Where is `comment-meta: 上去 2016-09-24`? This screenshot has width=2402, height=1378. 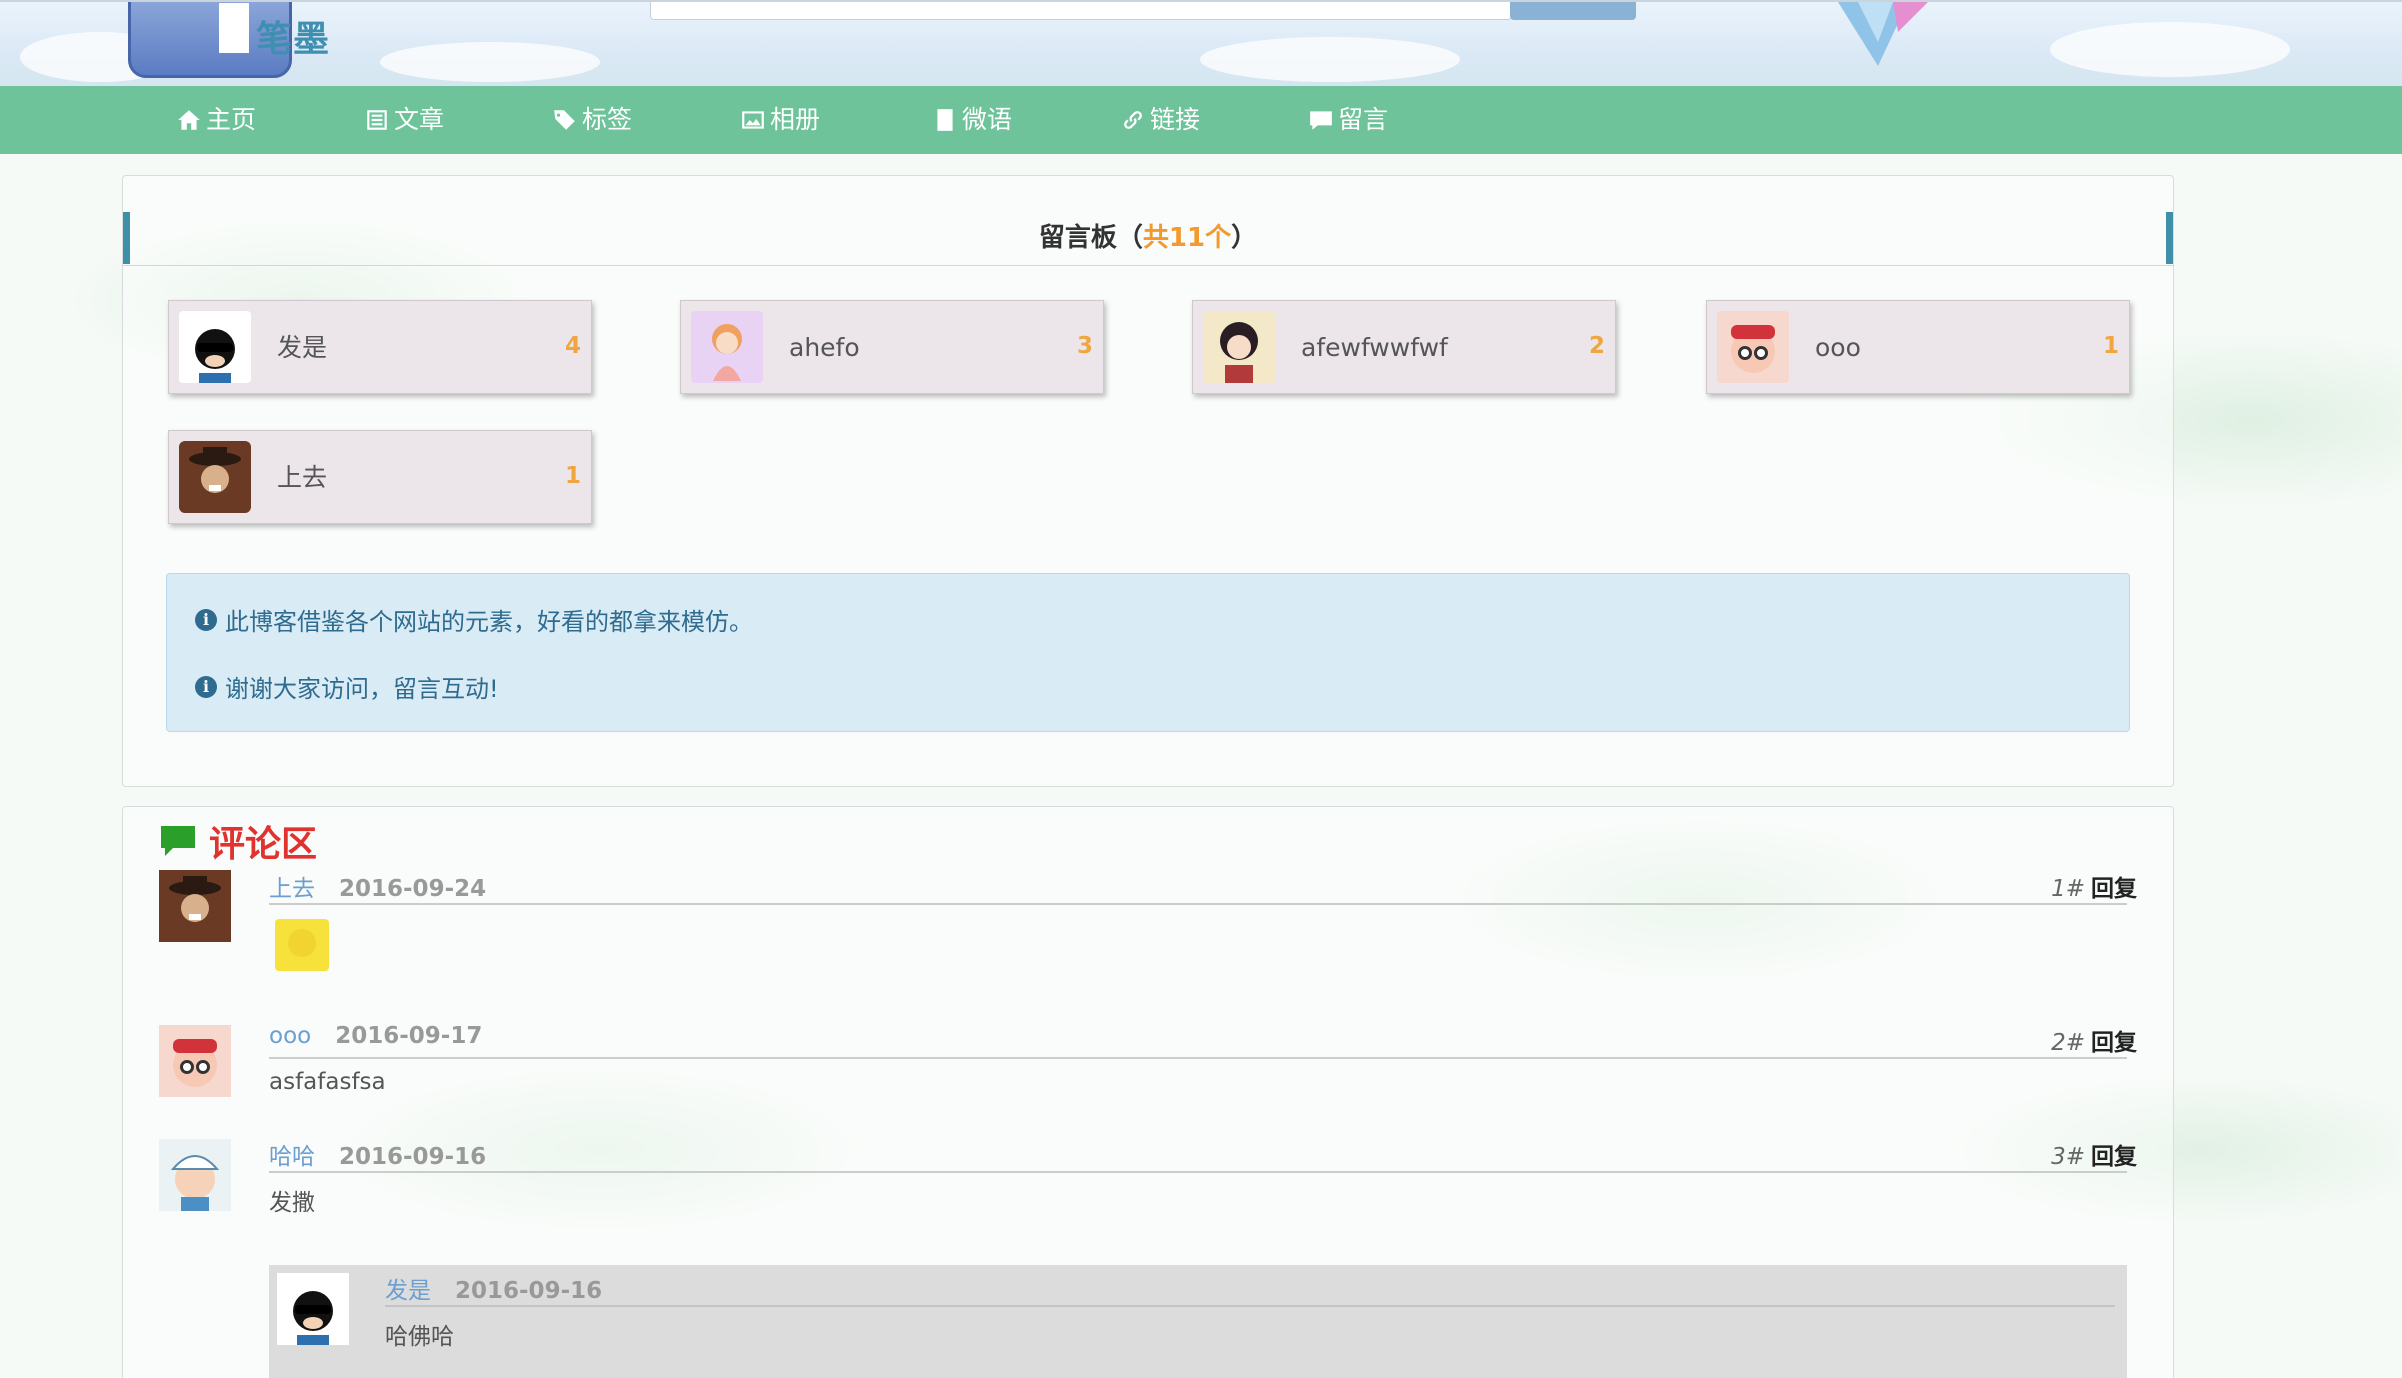
comment-meta: 上去 2016-09-24 is located at coordinates (377, 886).